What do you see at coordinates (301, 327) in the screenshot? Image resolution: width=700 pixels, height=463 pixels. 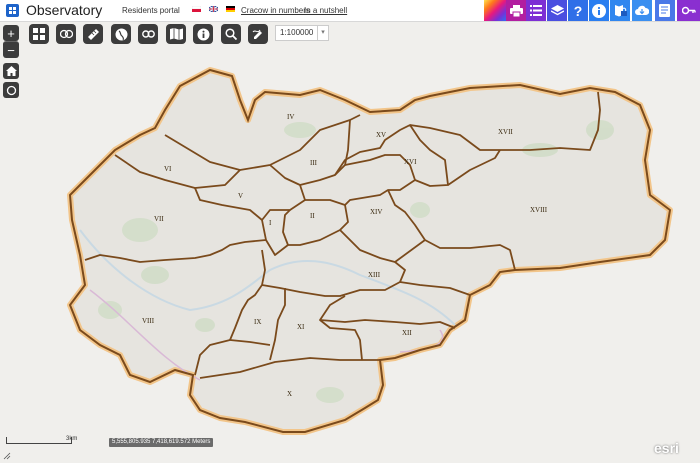 I see `district-label: XI` at bounding box center [301, 327].